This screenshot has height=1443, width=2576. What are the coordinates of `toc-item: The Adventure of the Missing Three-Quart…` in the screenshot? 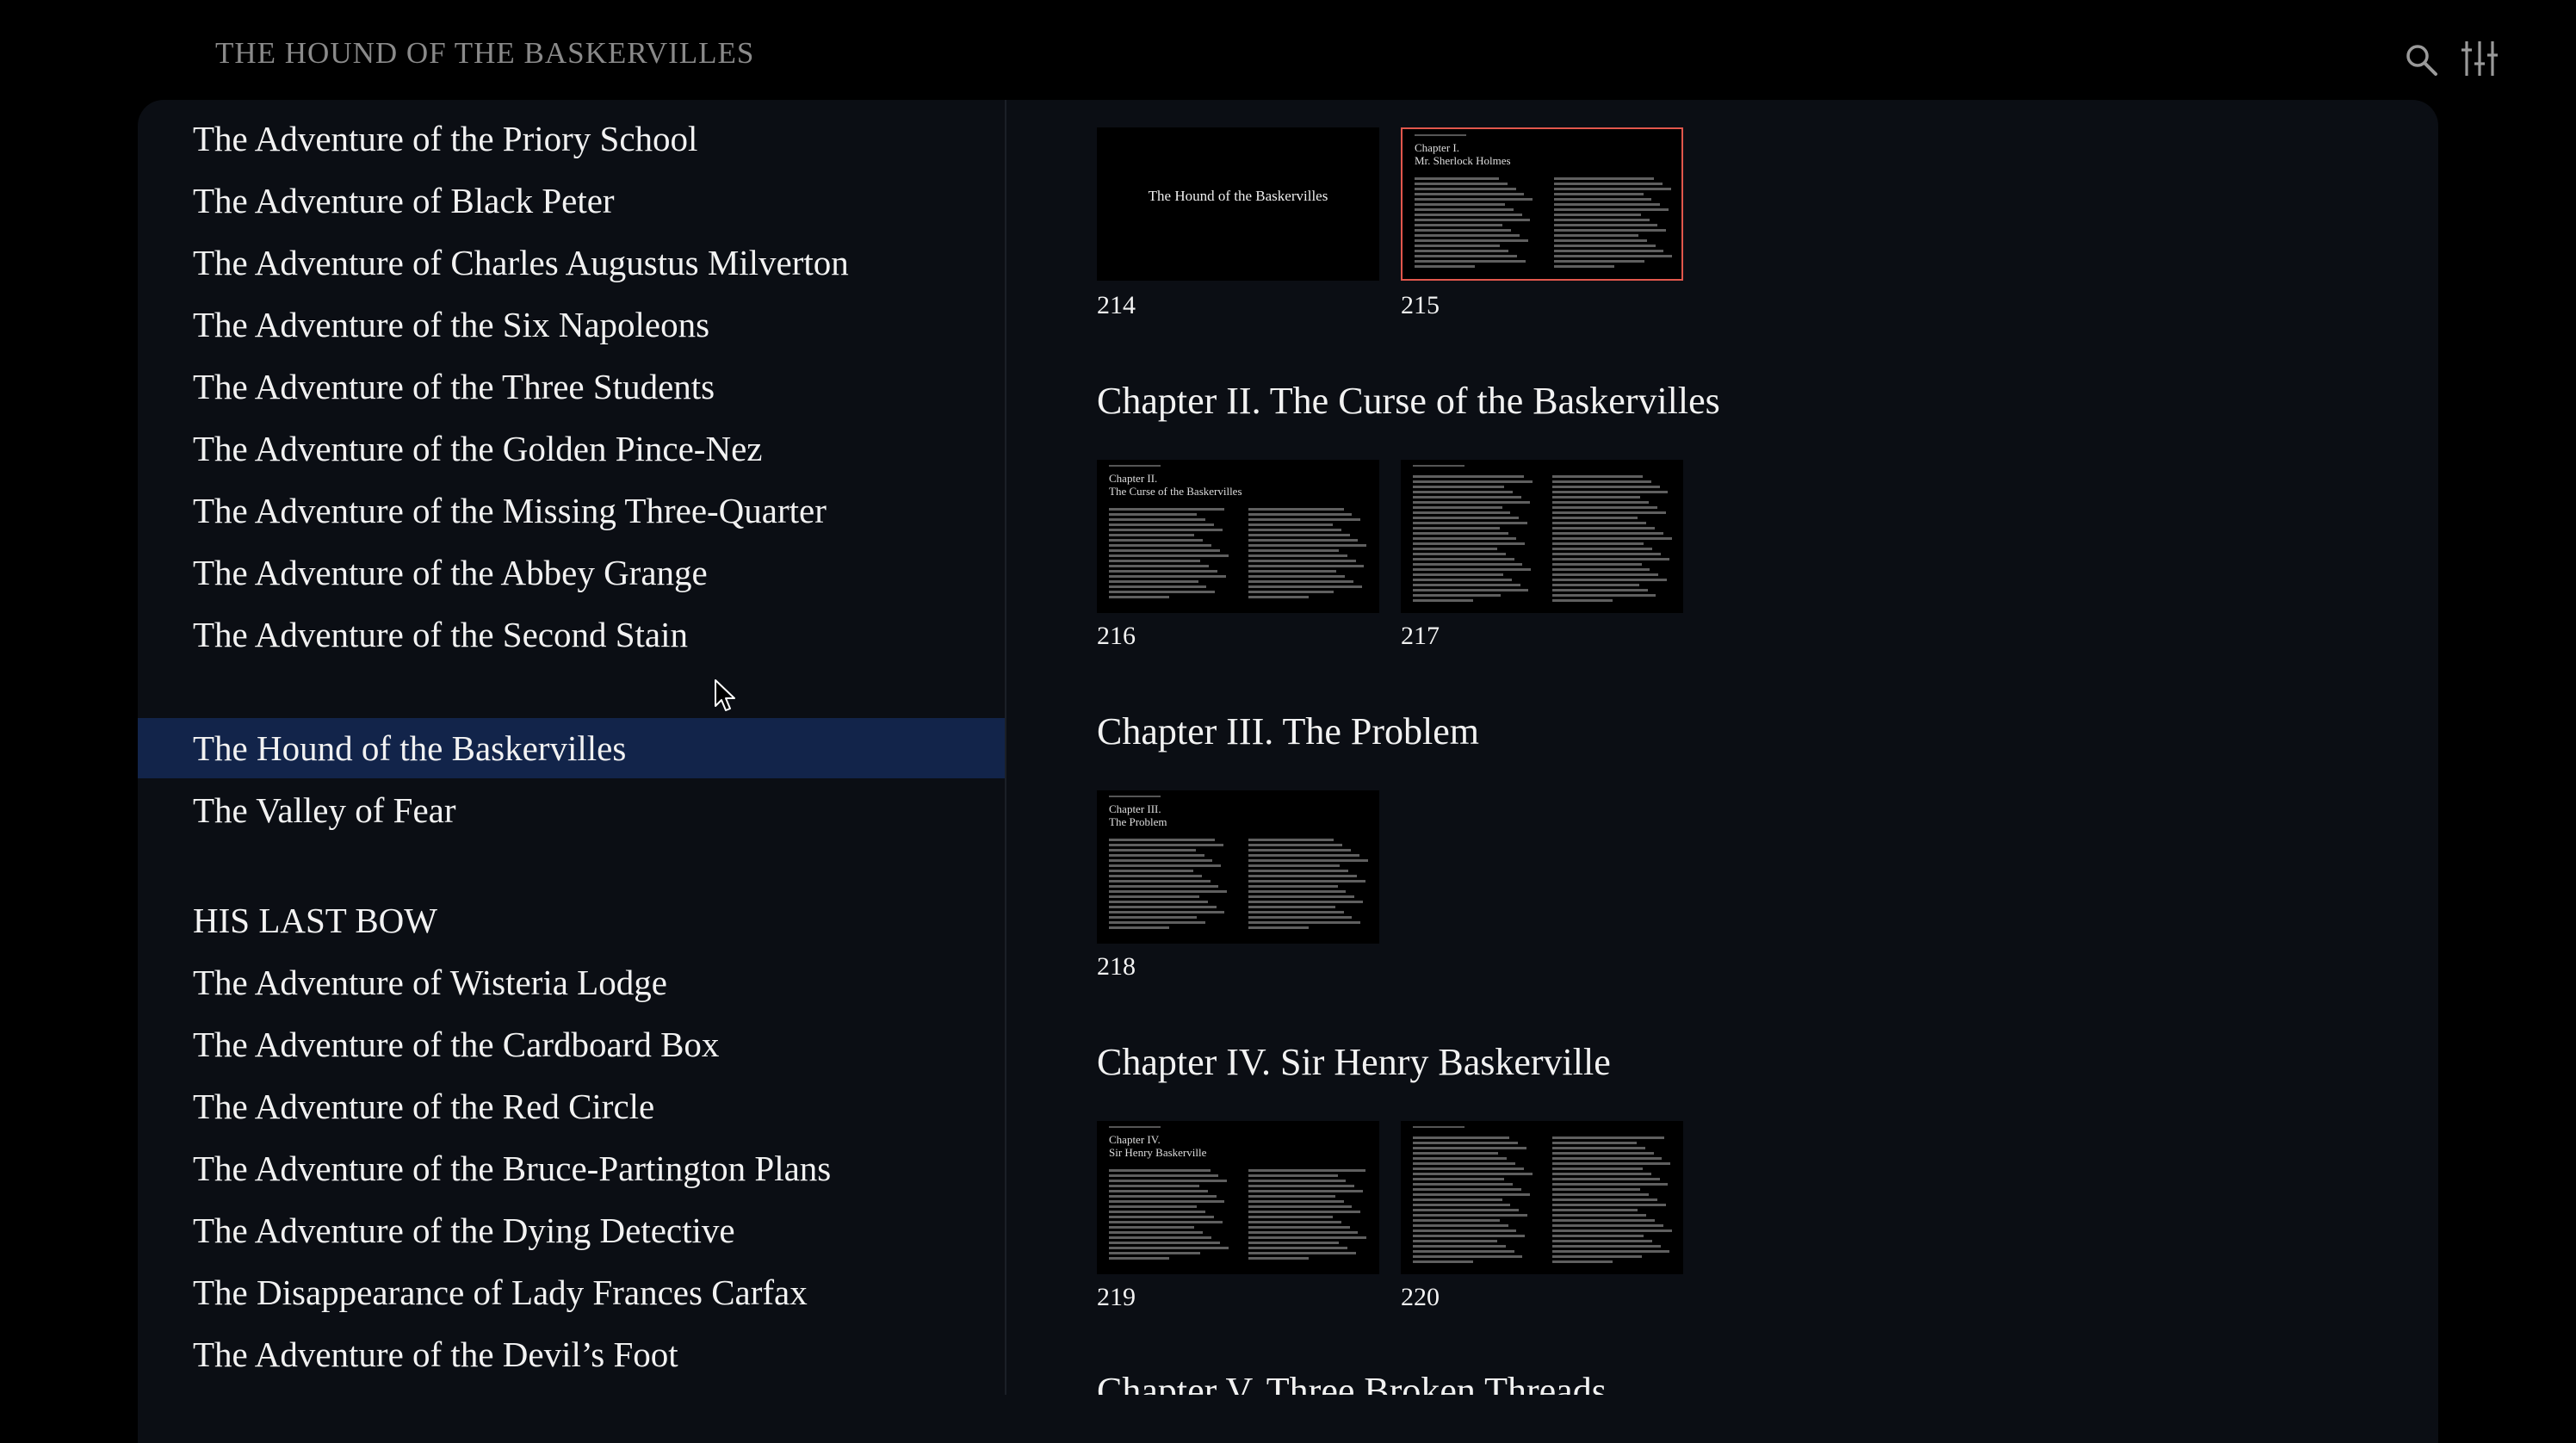 It's located at (571, 510).